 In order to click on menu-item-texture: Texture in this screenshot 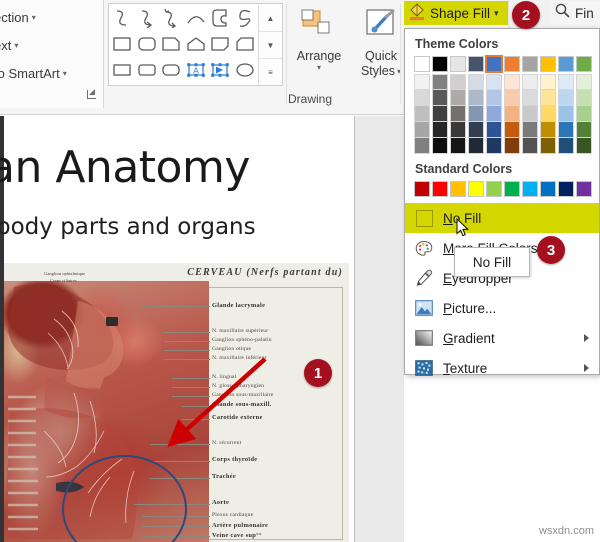, I will do `click(502, 368)`.